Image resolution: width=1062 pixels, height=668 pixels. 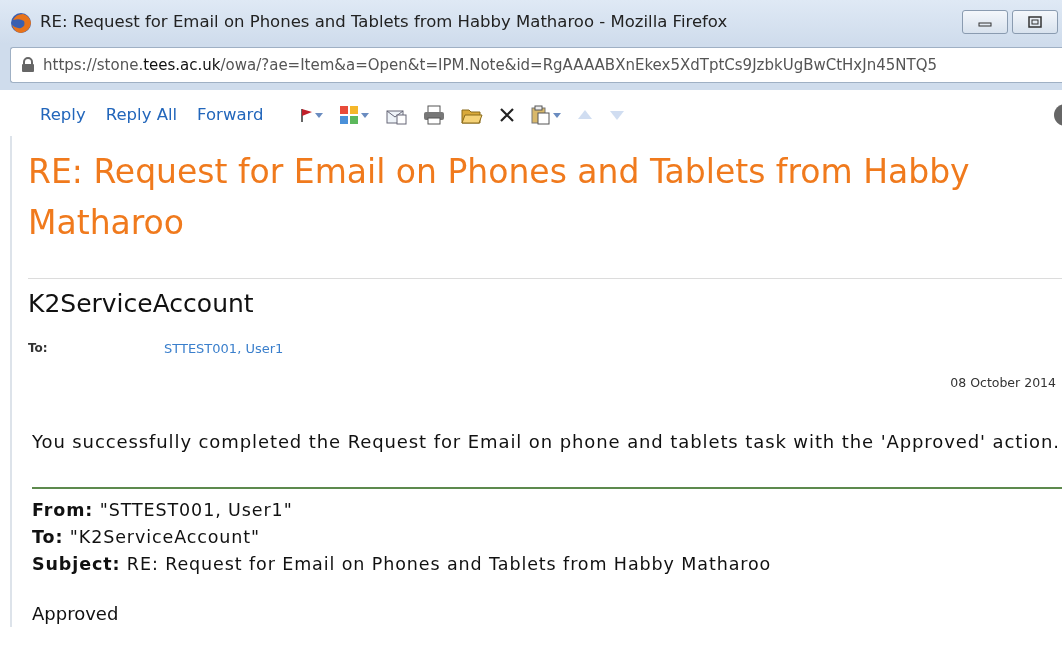 What do you see at coordinates (141, 304) in the screenshot?
I see `sender-name: K2ServiceAccount` at bounding box center [141, 304].